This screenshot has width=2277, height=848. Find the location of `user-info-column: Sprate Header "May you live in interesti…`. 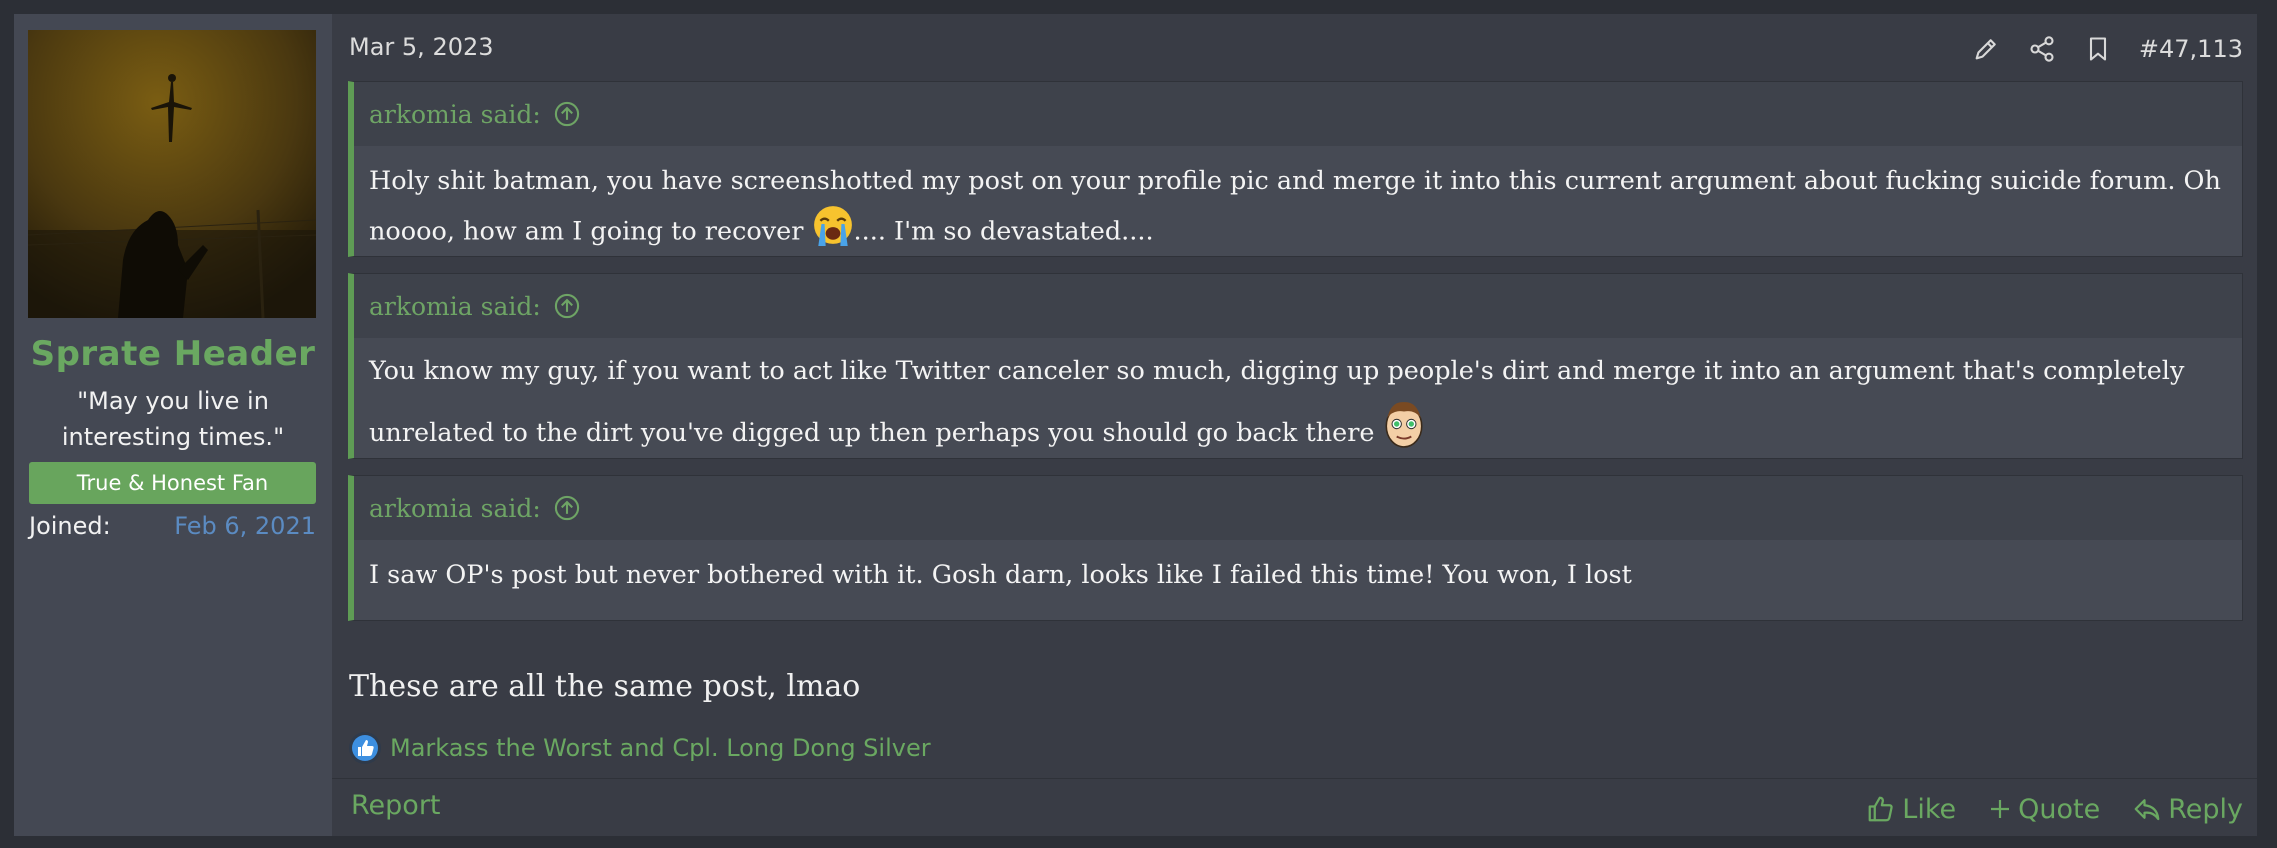

user-info-column: Sprate Header "May you live in interesti… is located at coordinates (173, 425).